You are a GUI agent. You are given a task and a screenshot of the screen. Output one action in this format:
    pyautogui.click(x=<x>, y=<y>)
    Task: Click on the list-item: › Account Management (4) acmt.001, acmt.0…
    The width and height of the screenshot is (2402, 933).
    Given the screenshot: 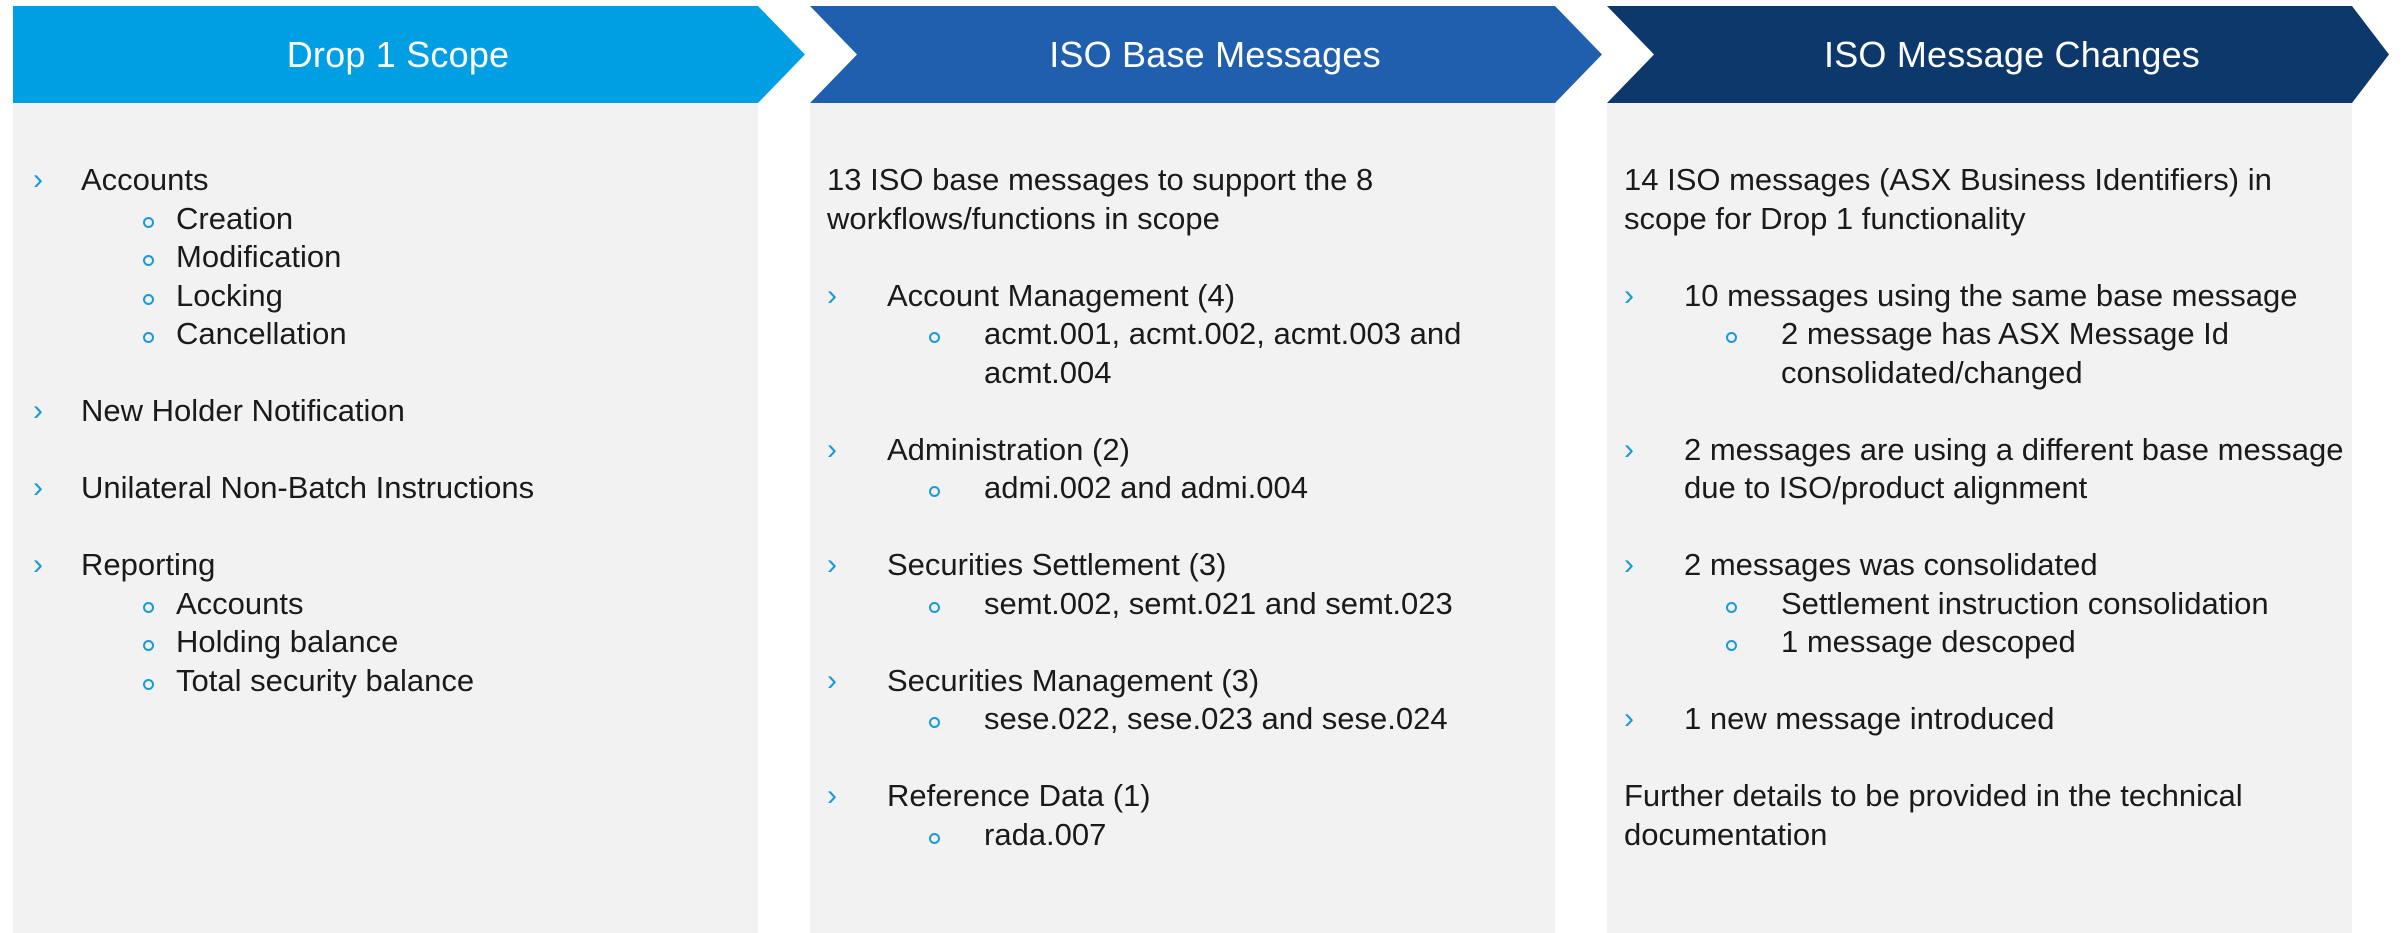 What is the action you would take?
    pyautogui.click(x=1191, y=335)
    